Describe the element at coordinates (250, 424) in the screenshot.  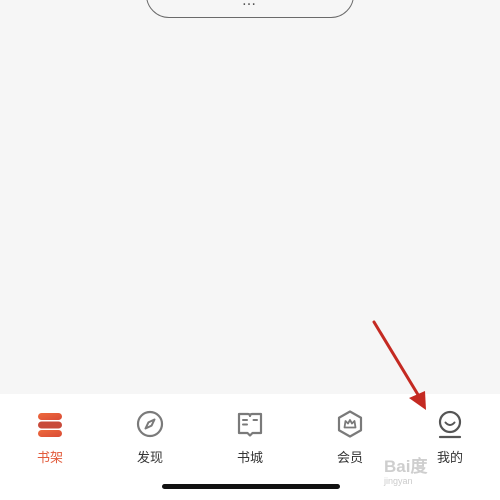
I see `book-store-icon` at that location.